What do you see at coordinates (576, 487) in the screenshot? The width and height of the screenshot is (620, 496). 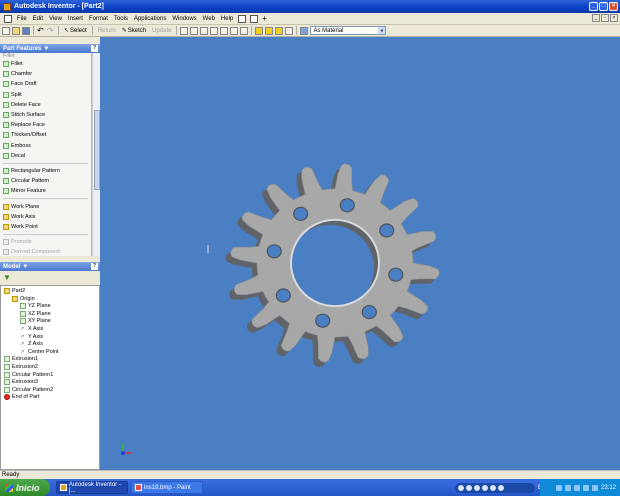 I see `tray-volume-icon` at bounding box center [576, 487].